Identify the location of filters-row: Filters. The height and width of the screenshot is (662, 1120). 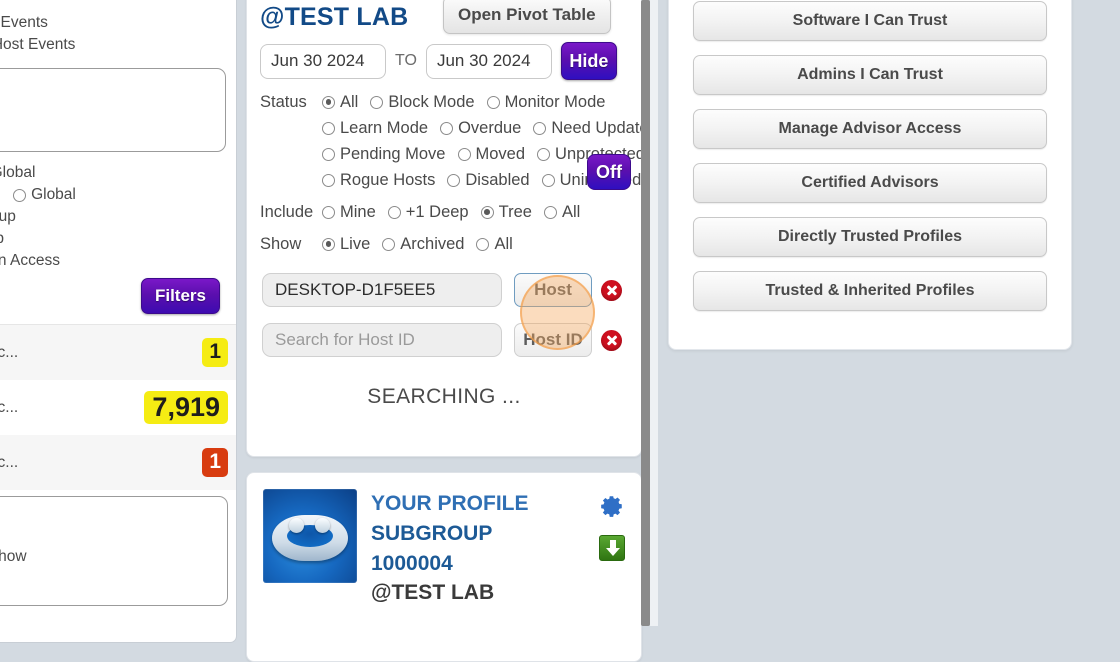
(113, 298).